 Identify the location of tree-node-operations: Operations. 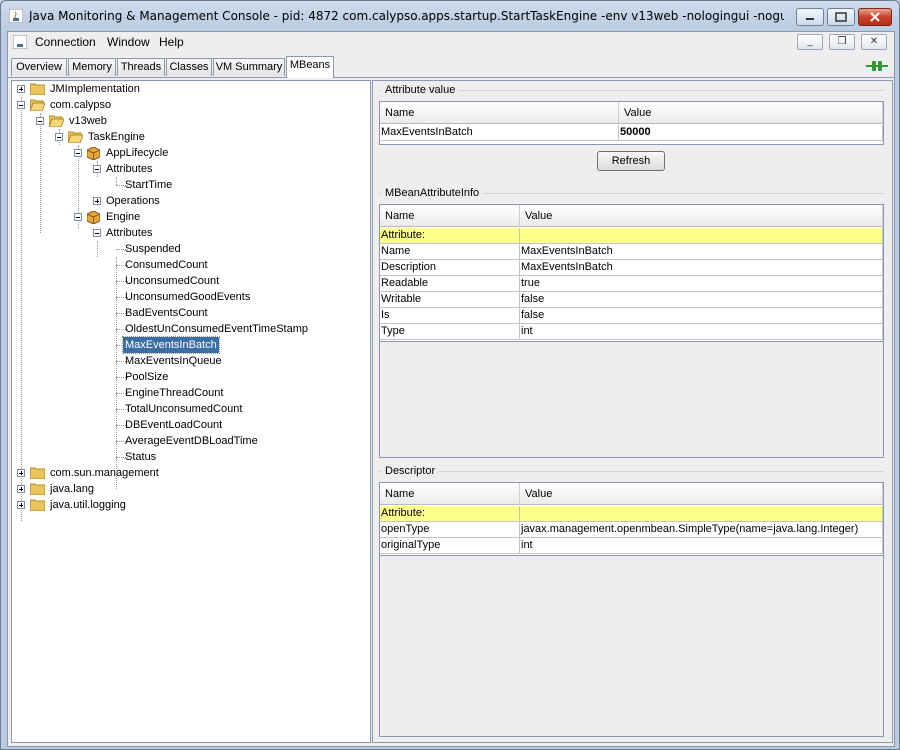
(190, 201).